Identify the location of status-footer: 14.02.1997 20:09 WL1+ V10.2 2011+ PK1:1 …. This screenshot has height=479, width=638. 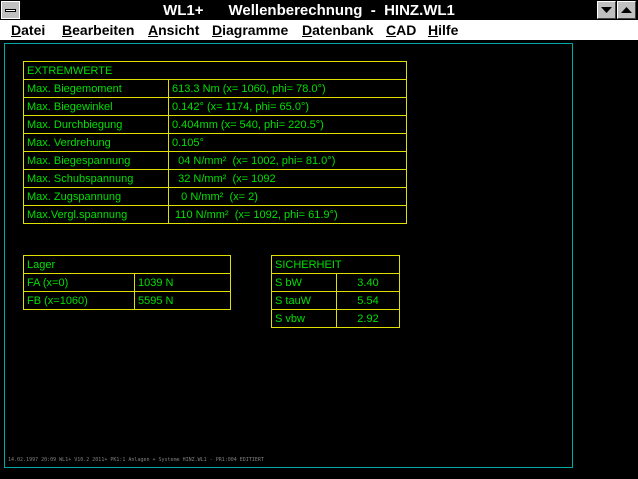
(136, 460).